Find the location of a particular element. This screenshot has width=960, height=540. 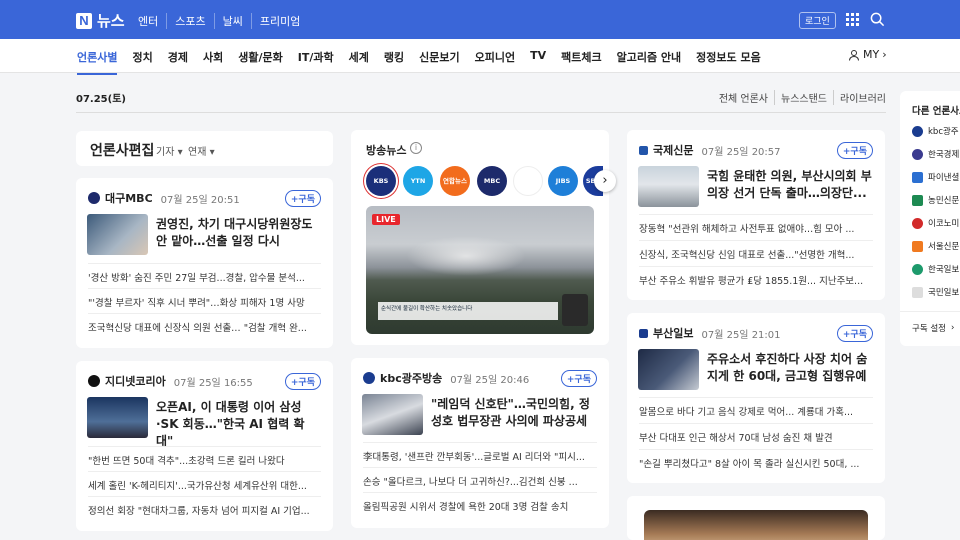

broadcast-title: 방송뉴스 is located at coordinates (386, 150).